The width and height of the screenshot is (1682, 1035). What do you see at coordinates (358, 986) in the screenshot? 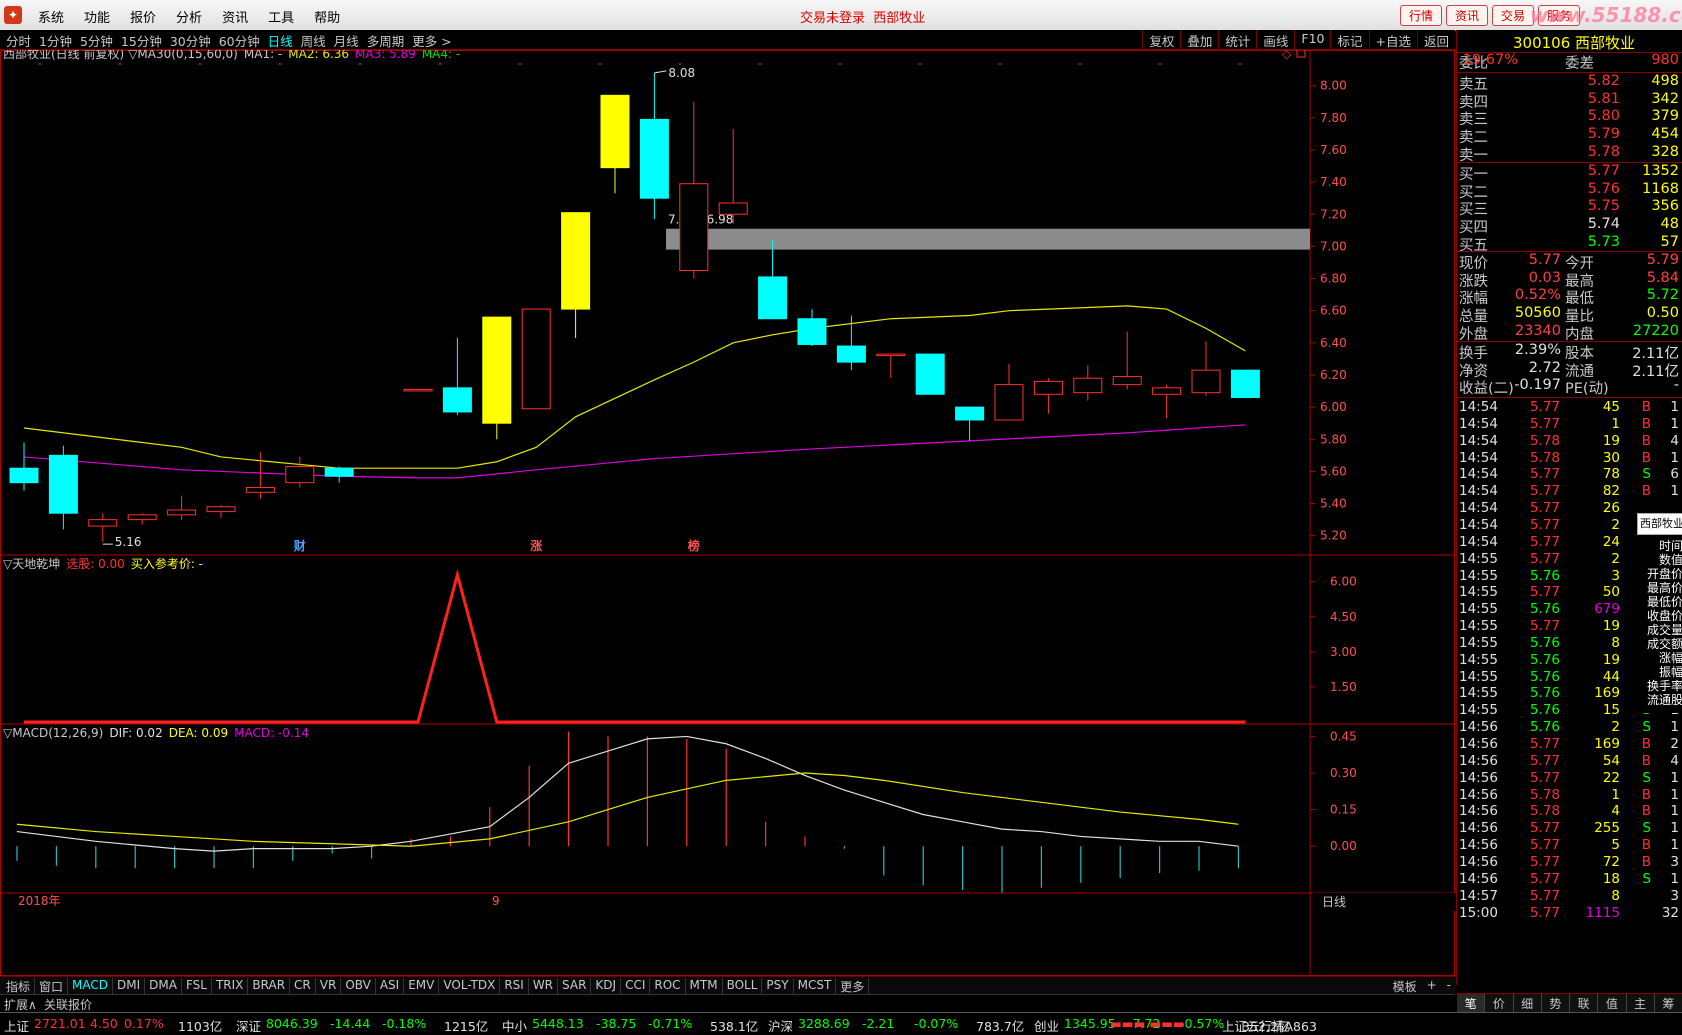
I see `indicator-tab-10: OBV` at bounding box center [358, 986].